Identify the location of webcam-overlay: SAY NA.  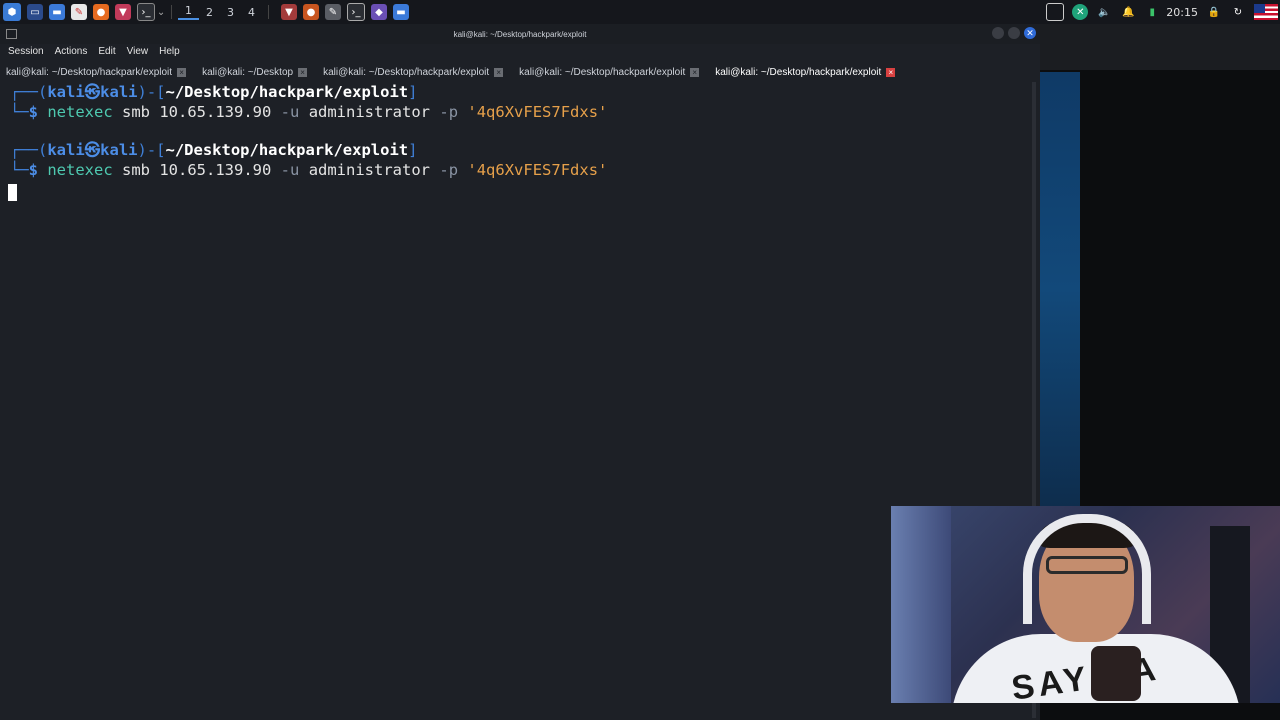
(1085, 604).